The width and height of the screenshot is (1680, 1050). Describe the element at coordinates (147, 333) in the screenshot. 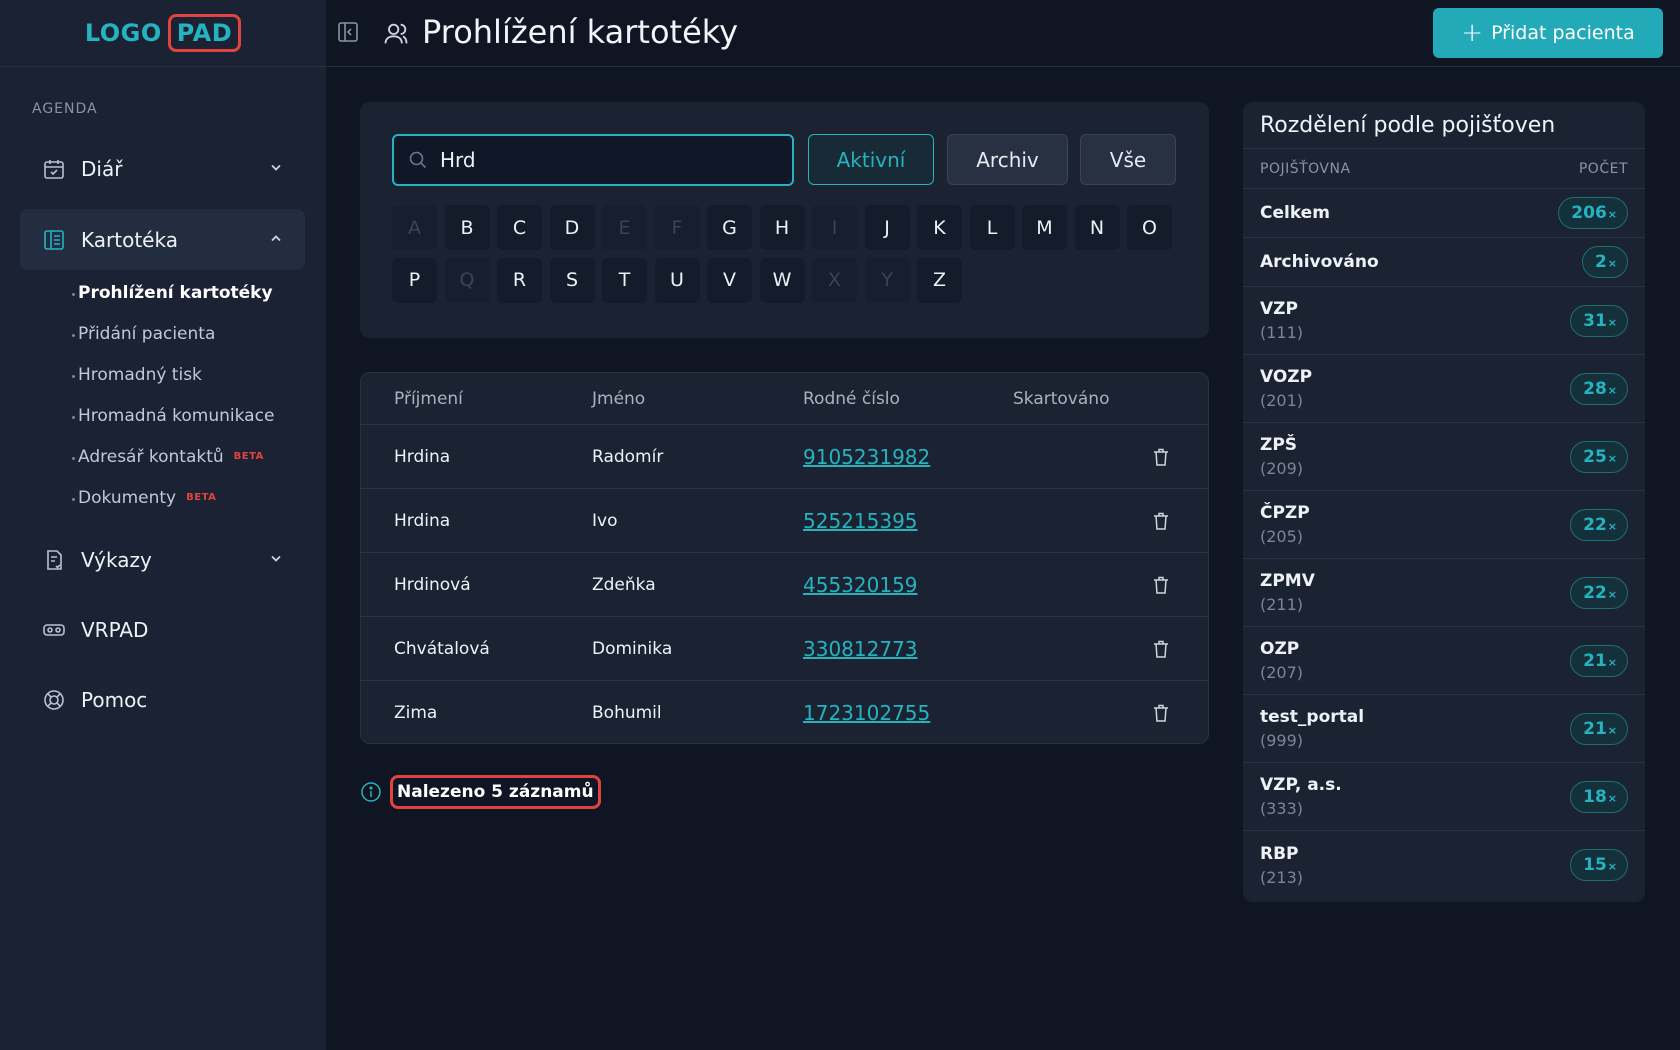

I see `submenu-label: Přidání pacienta` at that location.